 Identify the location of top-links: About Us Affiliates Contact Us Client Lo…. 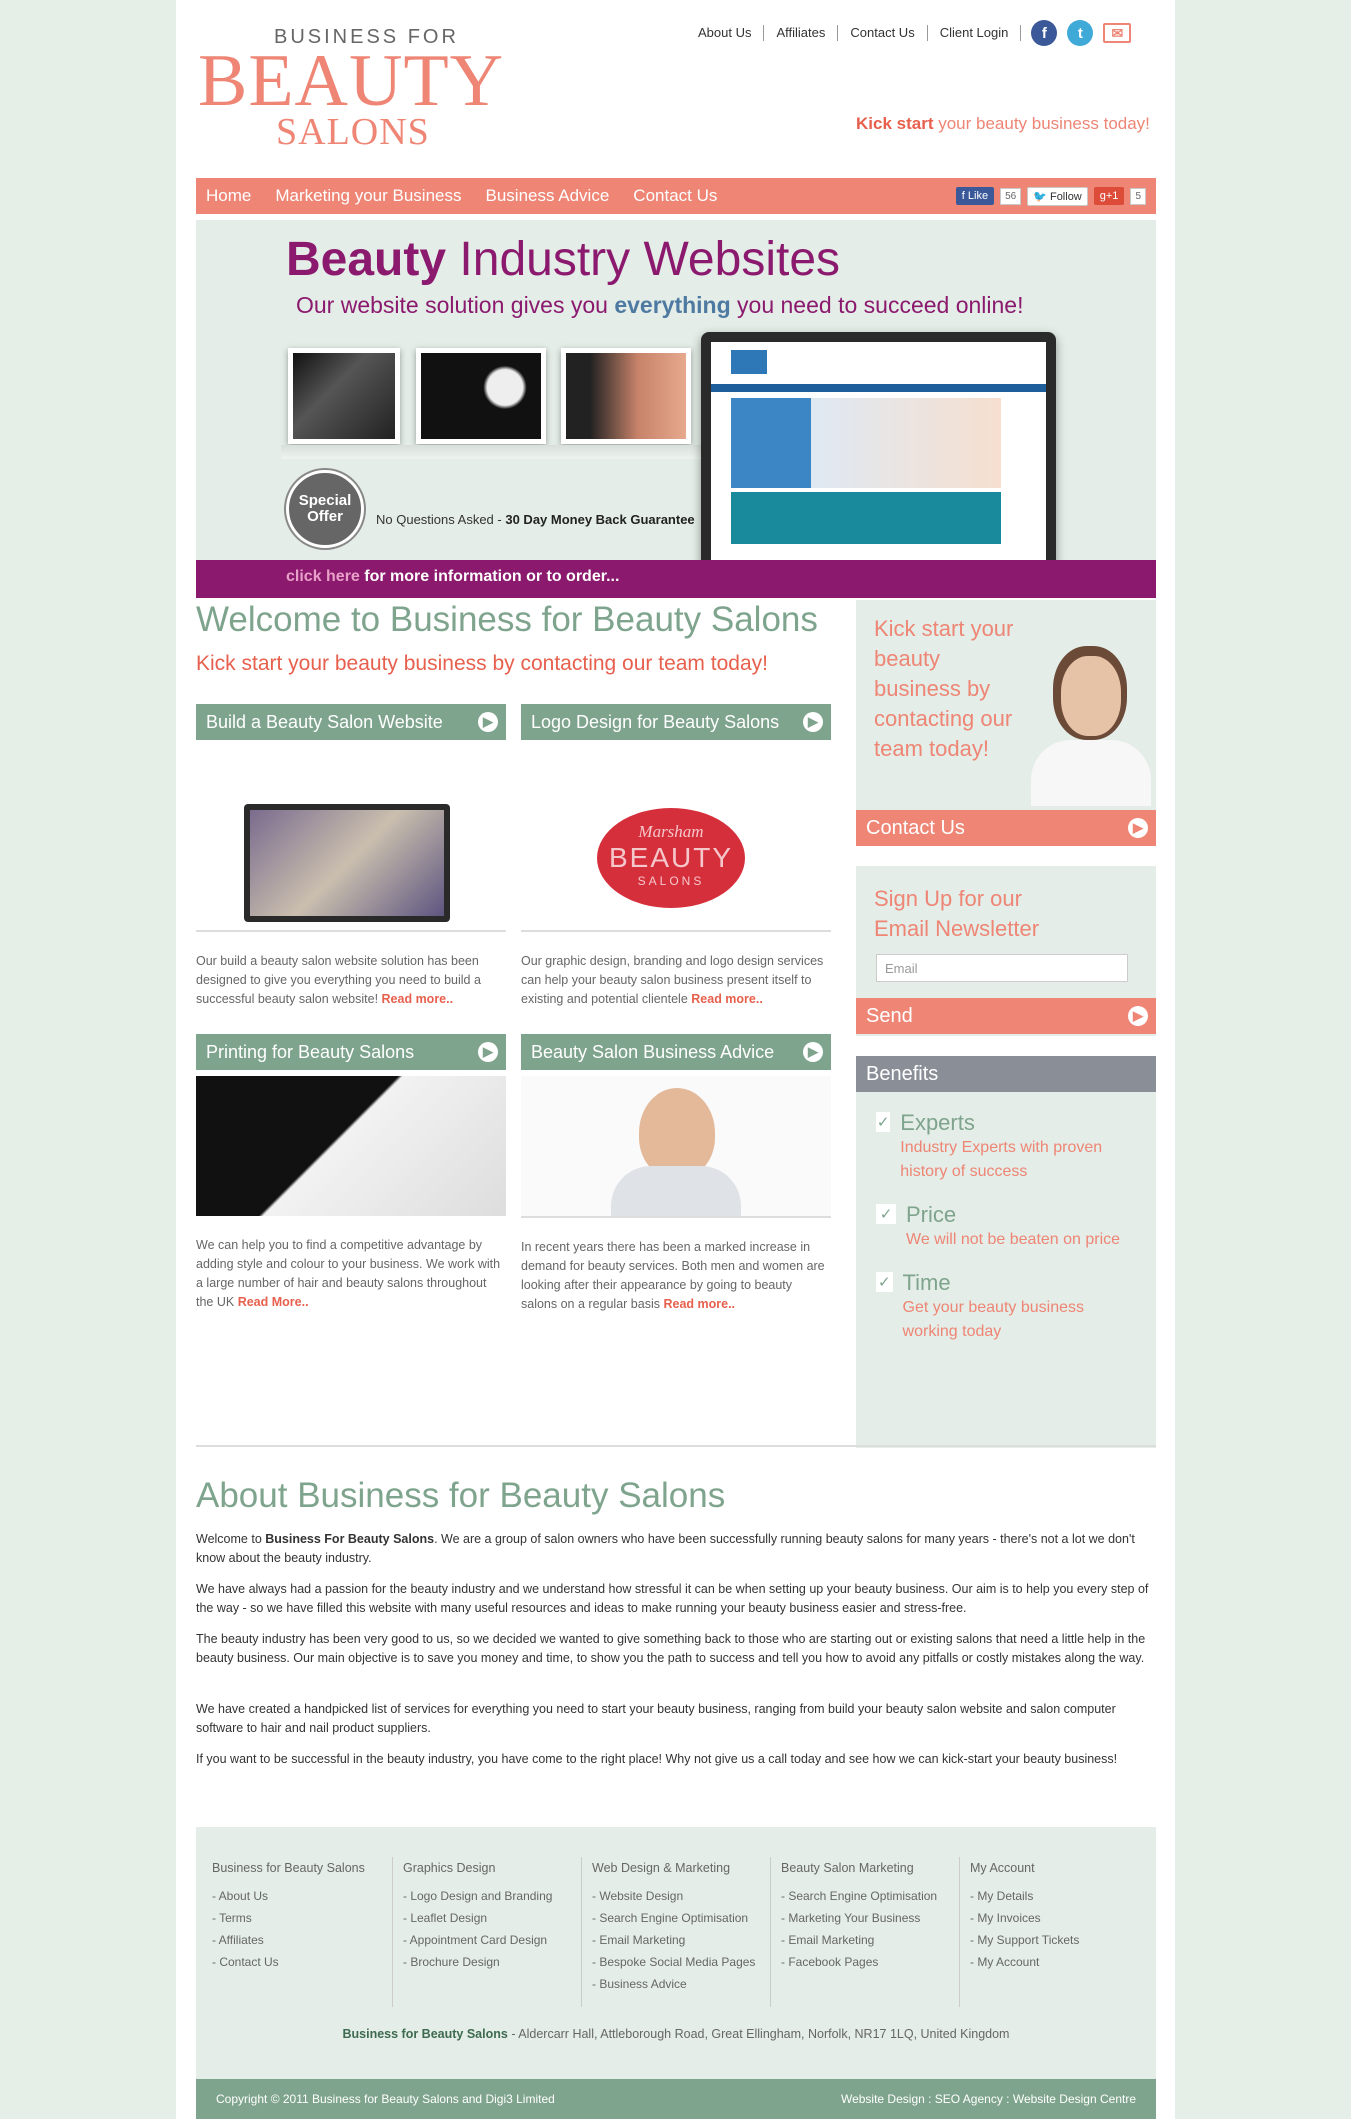
(915, 33).